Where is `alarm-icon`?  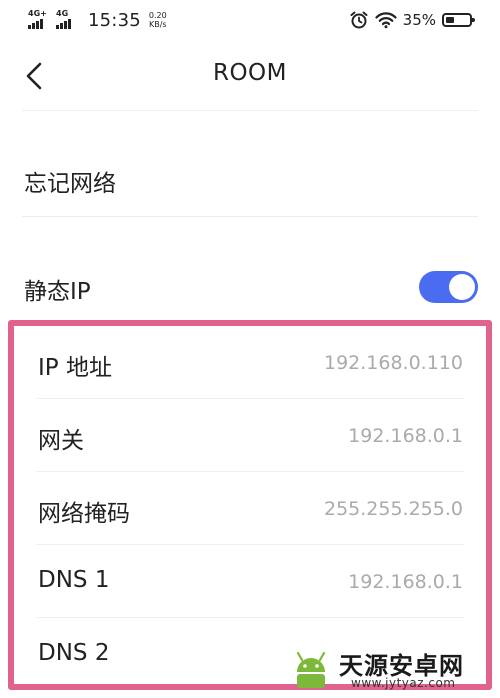
alarm-icon is located at coordinates (359, 20).